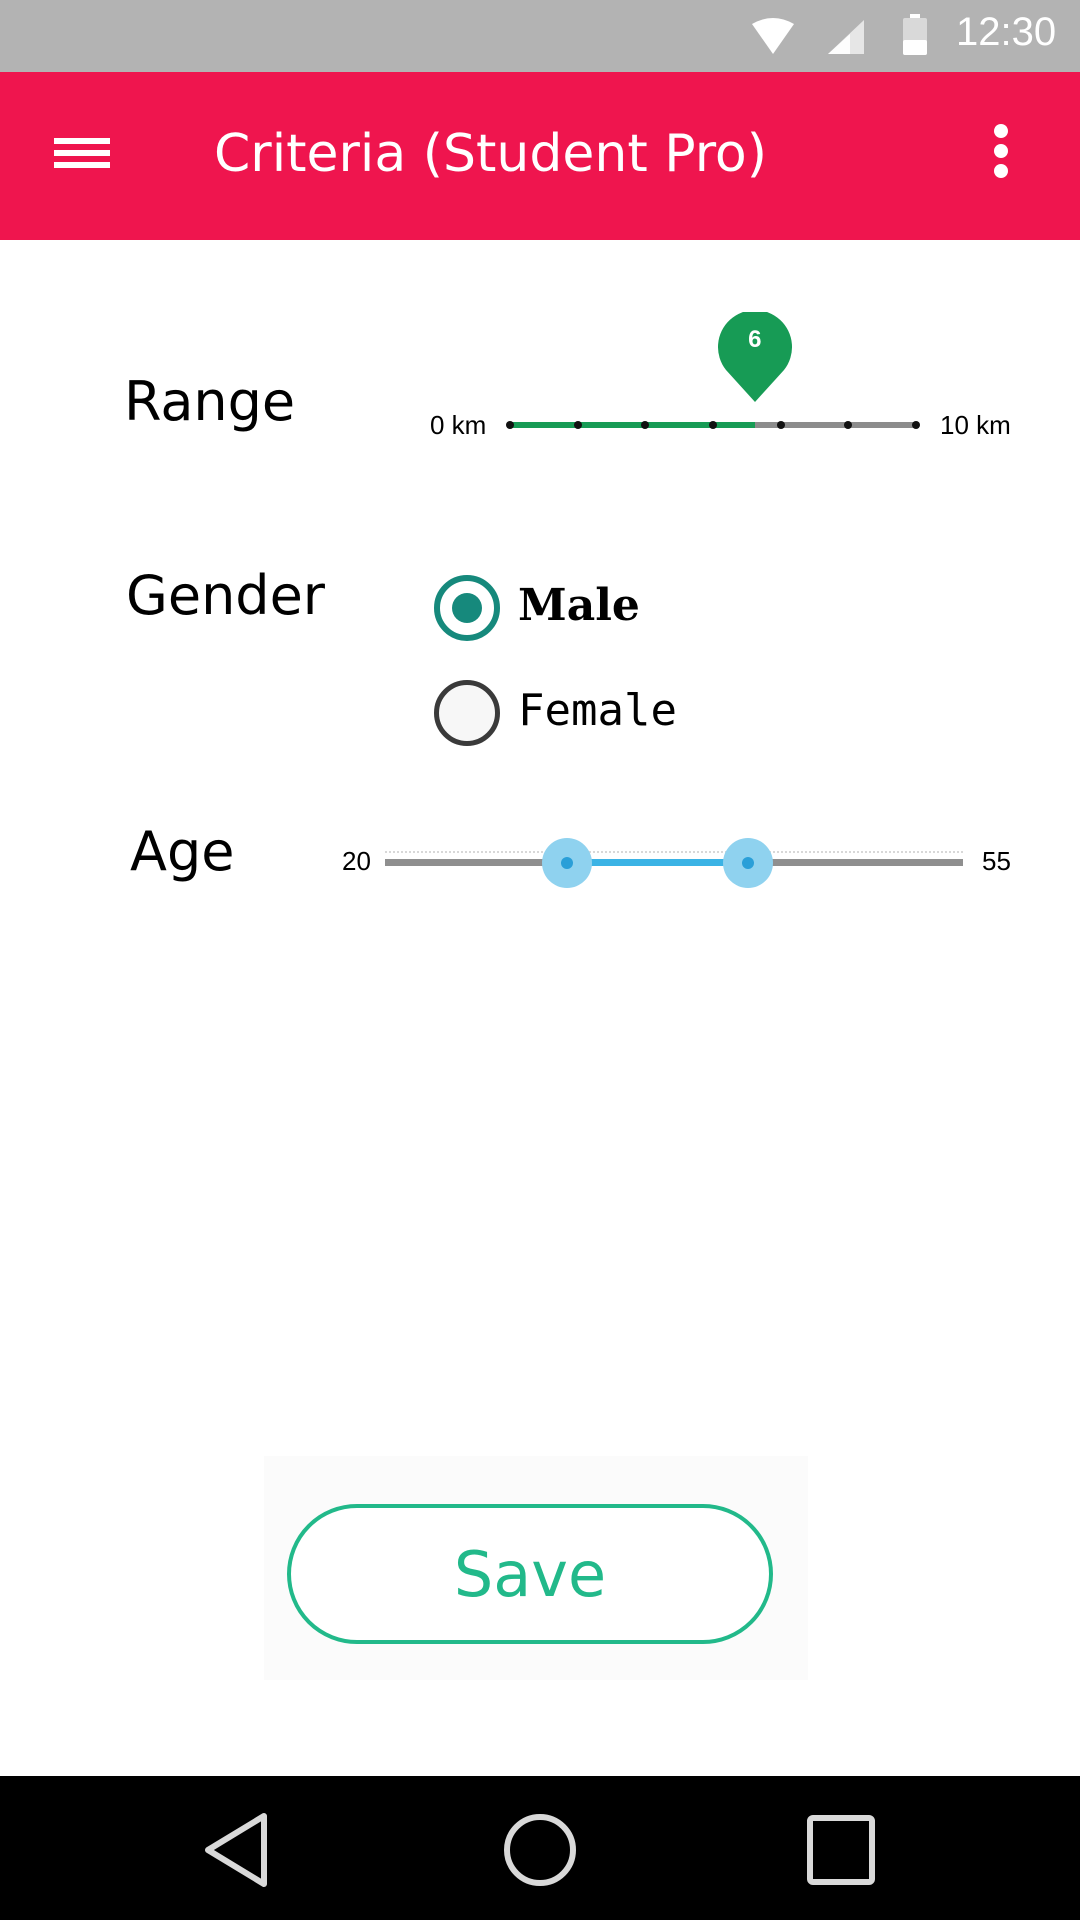  What do you see at coordinates (579, 605) in the screenshot?
I see `radio-male-label: Male` at bounding box center [579, 605].